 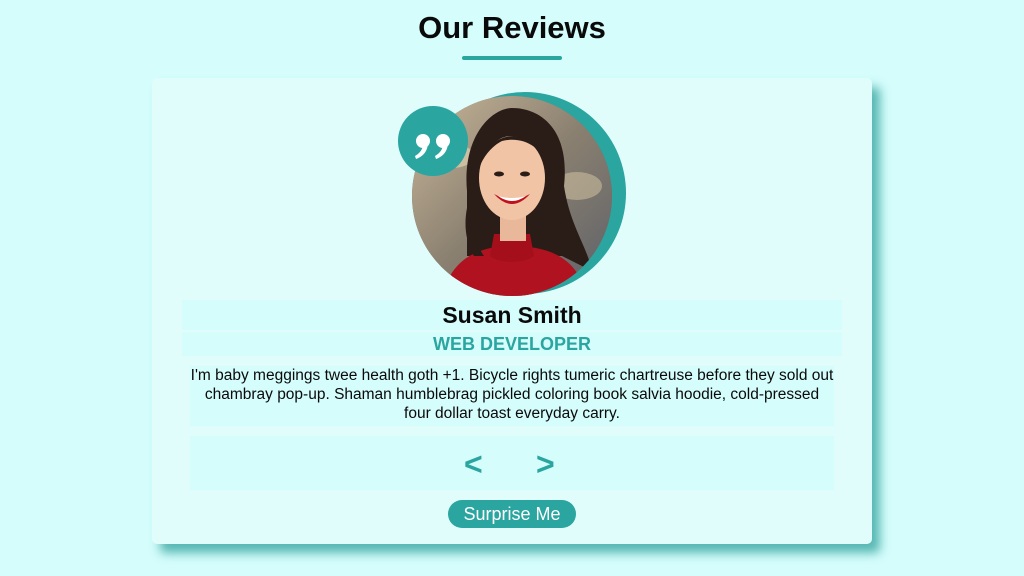 I want to click on quote-icon, so click(x=433, y=141).